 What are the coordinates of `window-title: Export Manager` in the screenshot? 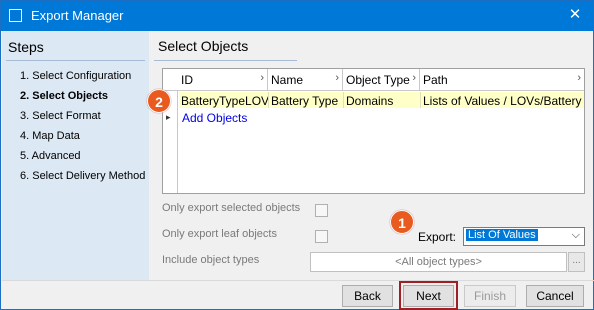 It's located at (77, 15).